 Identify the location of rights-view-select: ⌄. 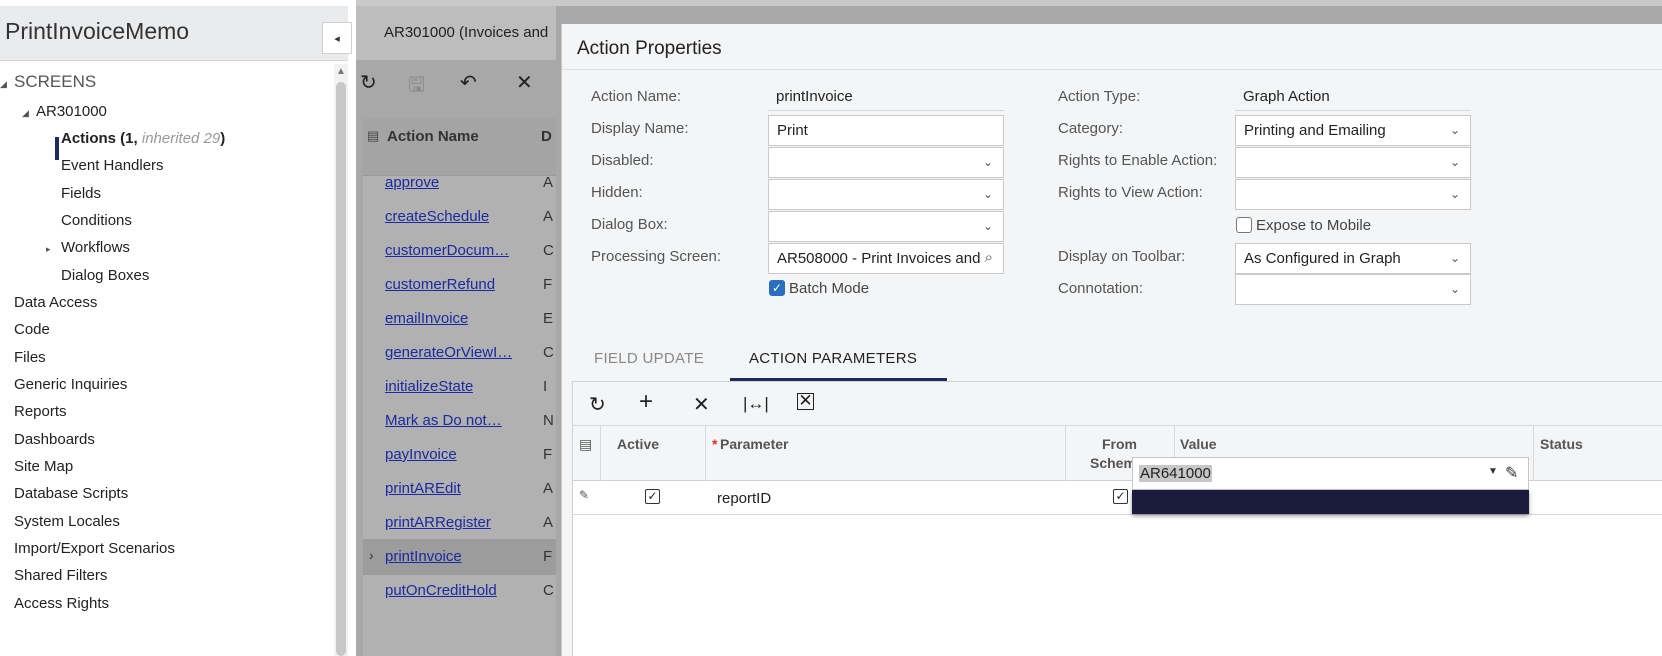
(1353, 194).